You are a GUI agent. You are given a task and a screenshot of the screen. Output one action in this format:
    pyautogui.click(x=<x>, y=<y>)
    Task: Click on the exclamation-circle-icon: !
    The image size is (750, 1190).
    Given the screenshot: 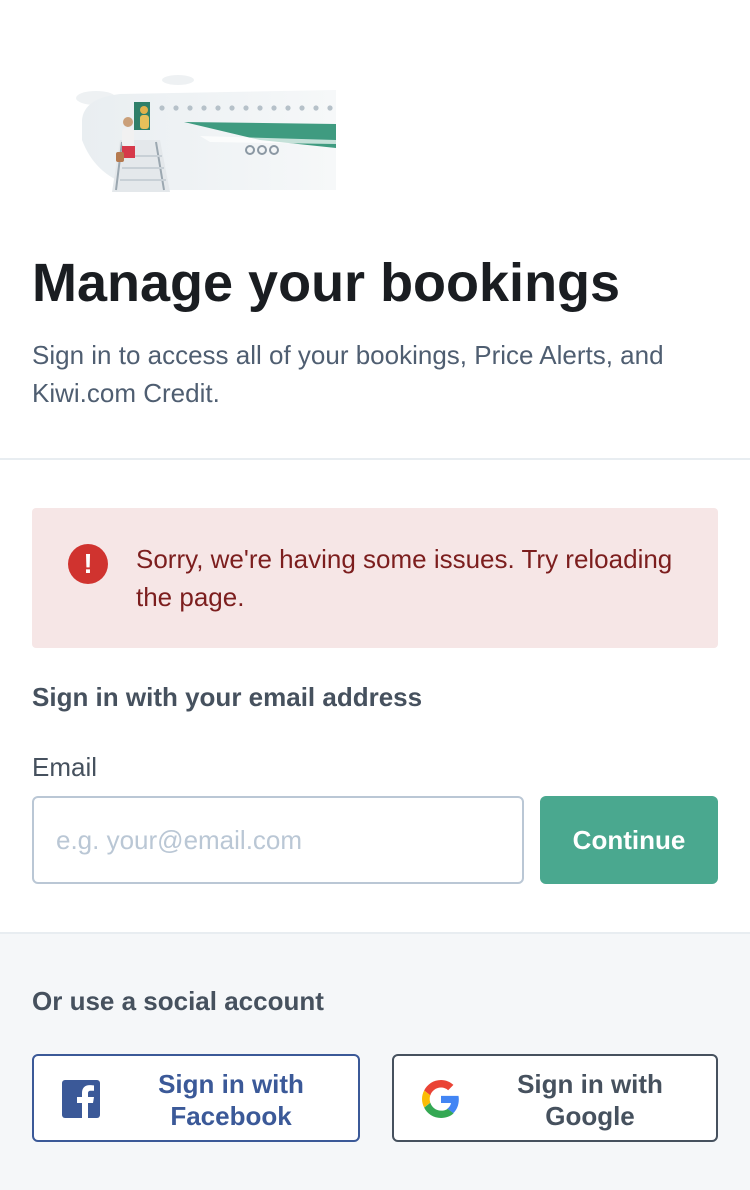 What is the action you would take?
    pyautogui.click(x=88, y=564)
    